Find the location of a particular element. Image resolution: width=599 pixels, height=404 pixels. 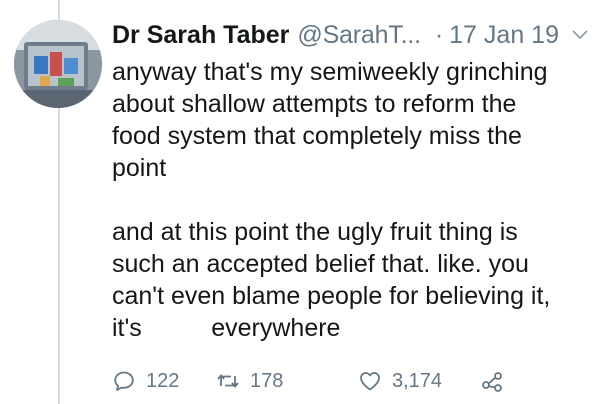

retweet-button: 178 is located at coordinates (249, 381).